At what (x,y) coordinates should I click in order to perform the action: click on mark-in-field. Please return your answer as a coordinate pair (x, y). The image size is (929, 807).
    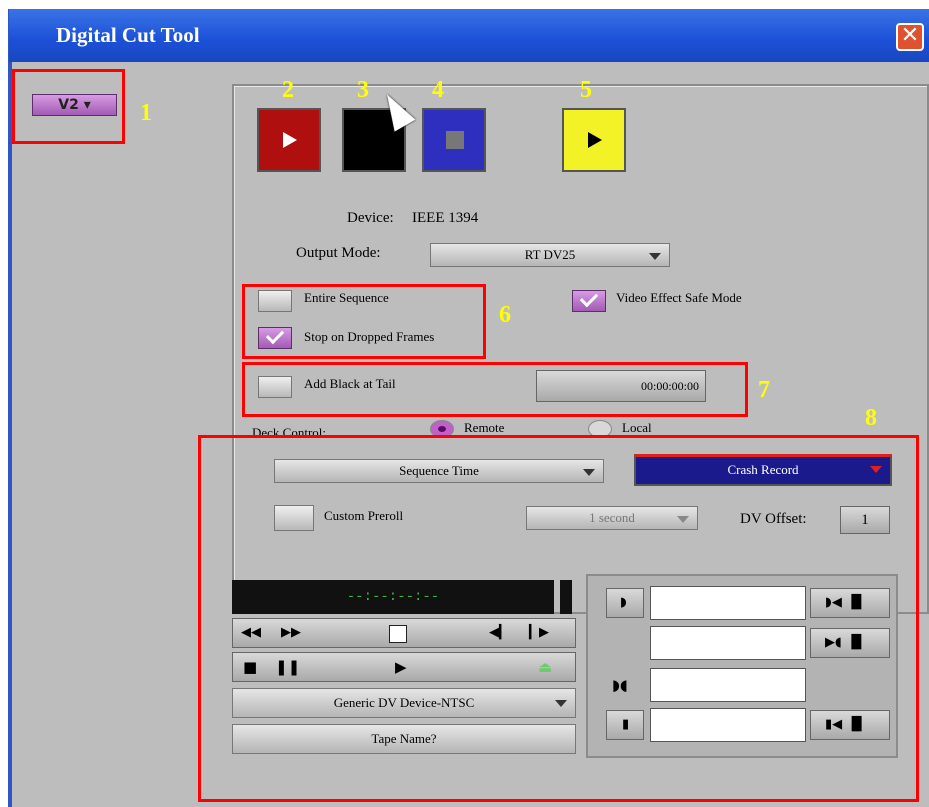
    Looking at the image, I should click on (728, 603).